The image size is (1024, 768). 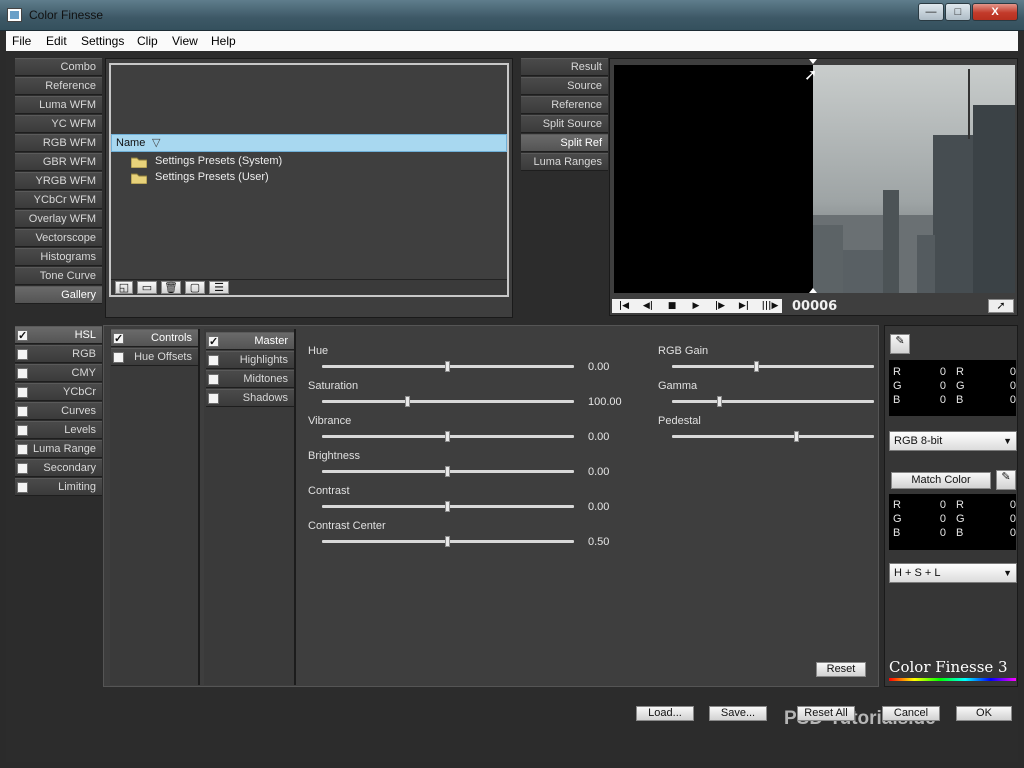 What do you see at coordinates (648, 306) in the screenshot?
I see `step-back-icon: ◀|` at bounding box center [648, 306].